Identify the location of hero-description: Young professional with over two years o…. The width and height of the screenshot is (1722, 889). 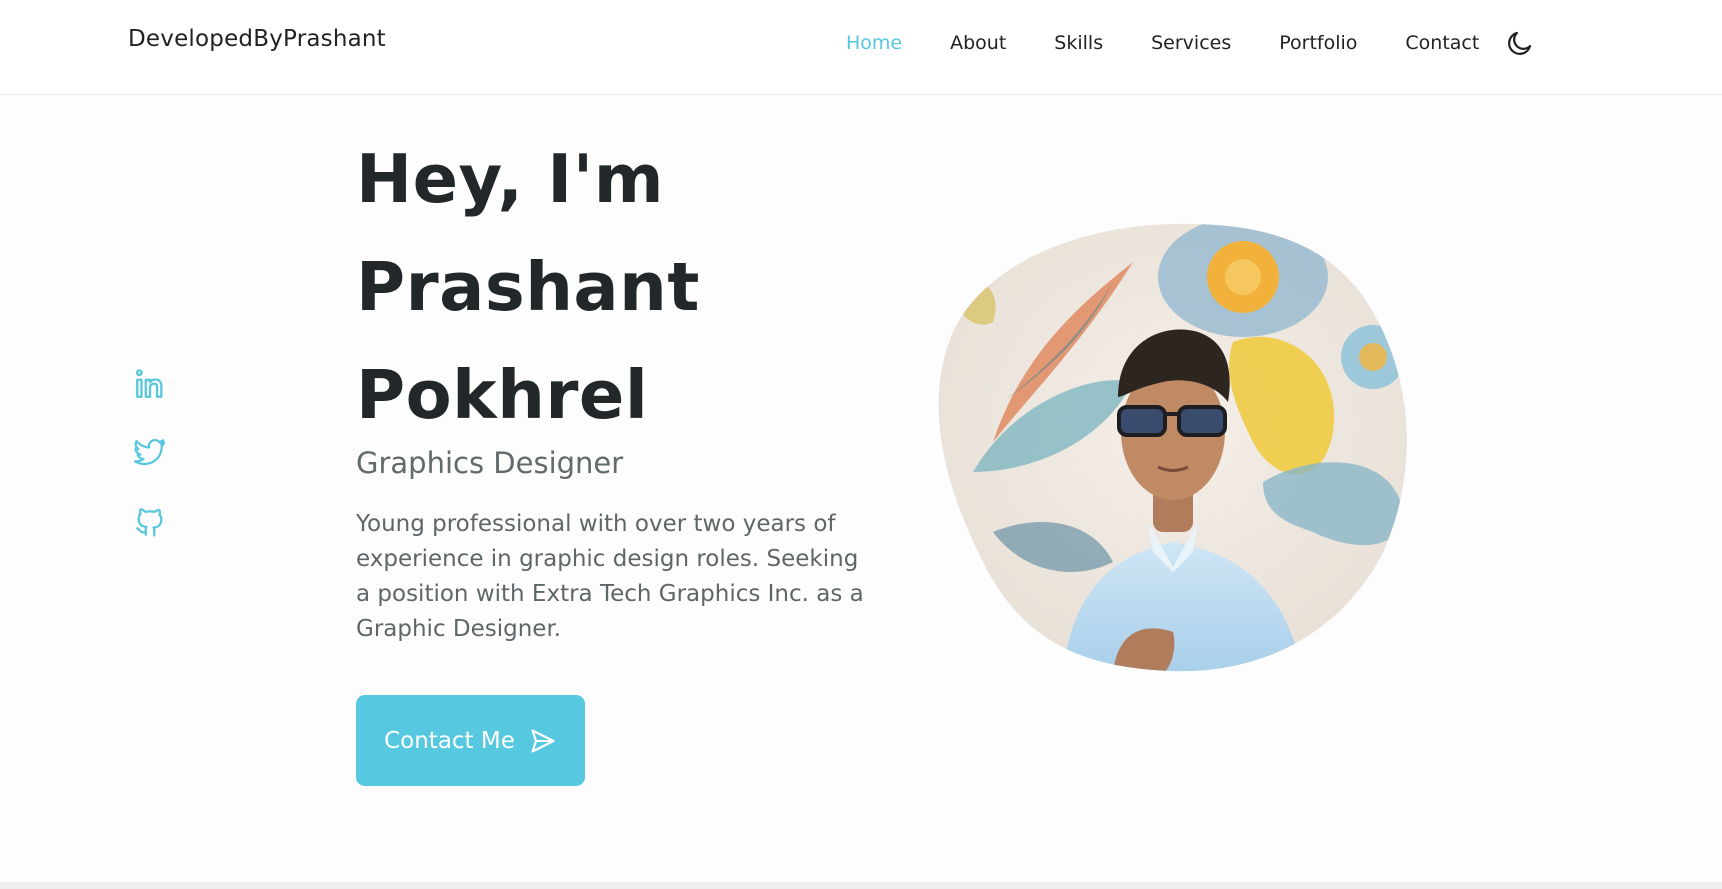
(610, 576).